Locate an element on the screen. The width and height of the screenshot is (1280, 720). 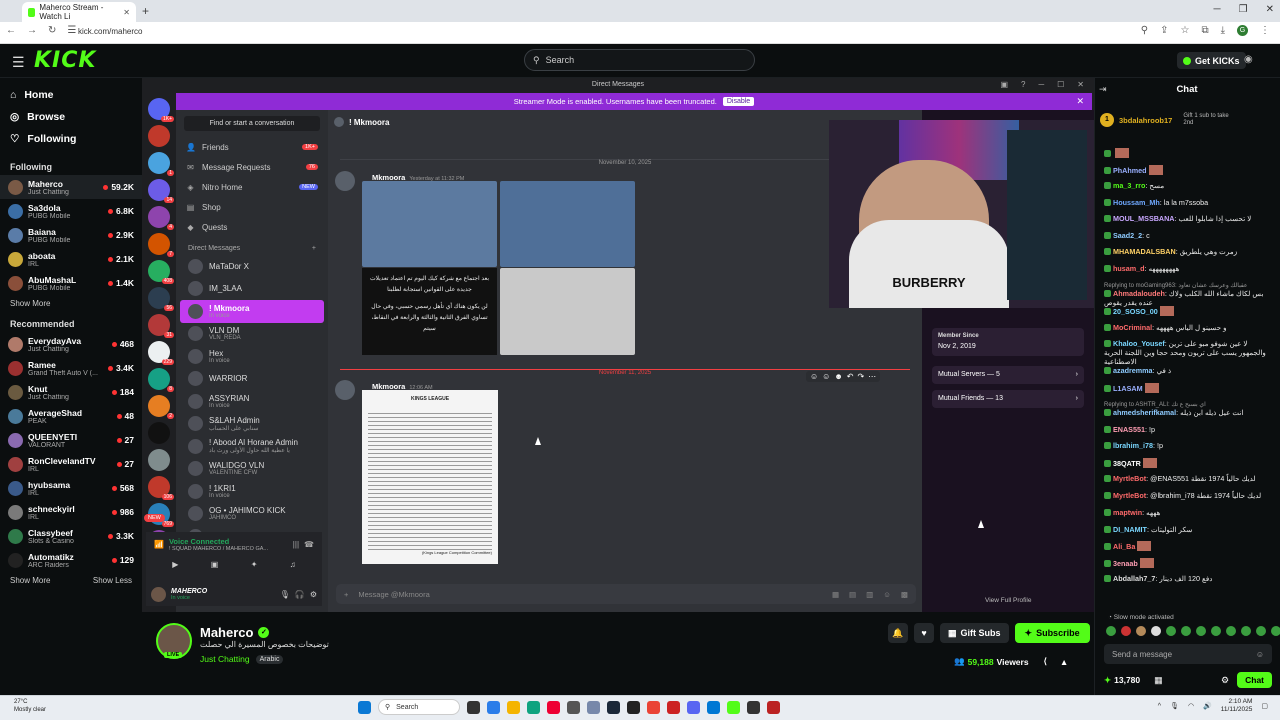
site-info-icon: ☰ is located at coordinates (71, 30).